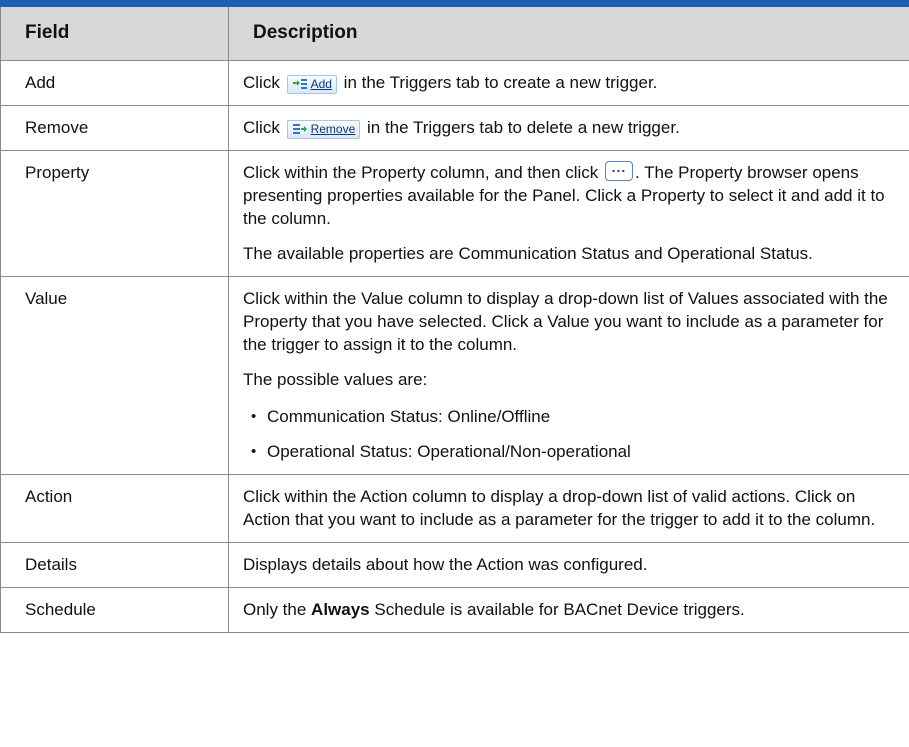 This screenshot has height=747, width=909. I want to click on add-list-icon, so click(299, 84).